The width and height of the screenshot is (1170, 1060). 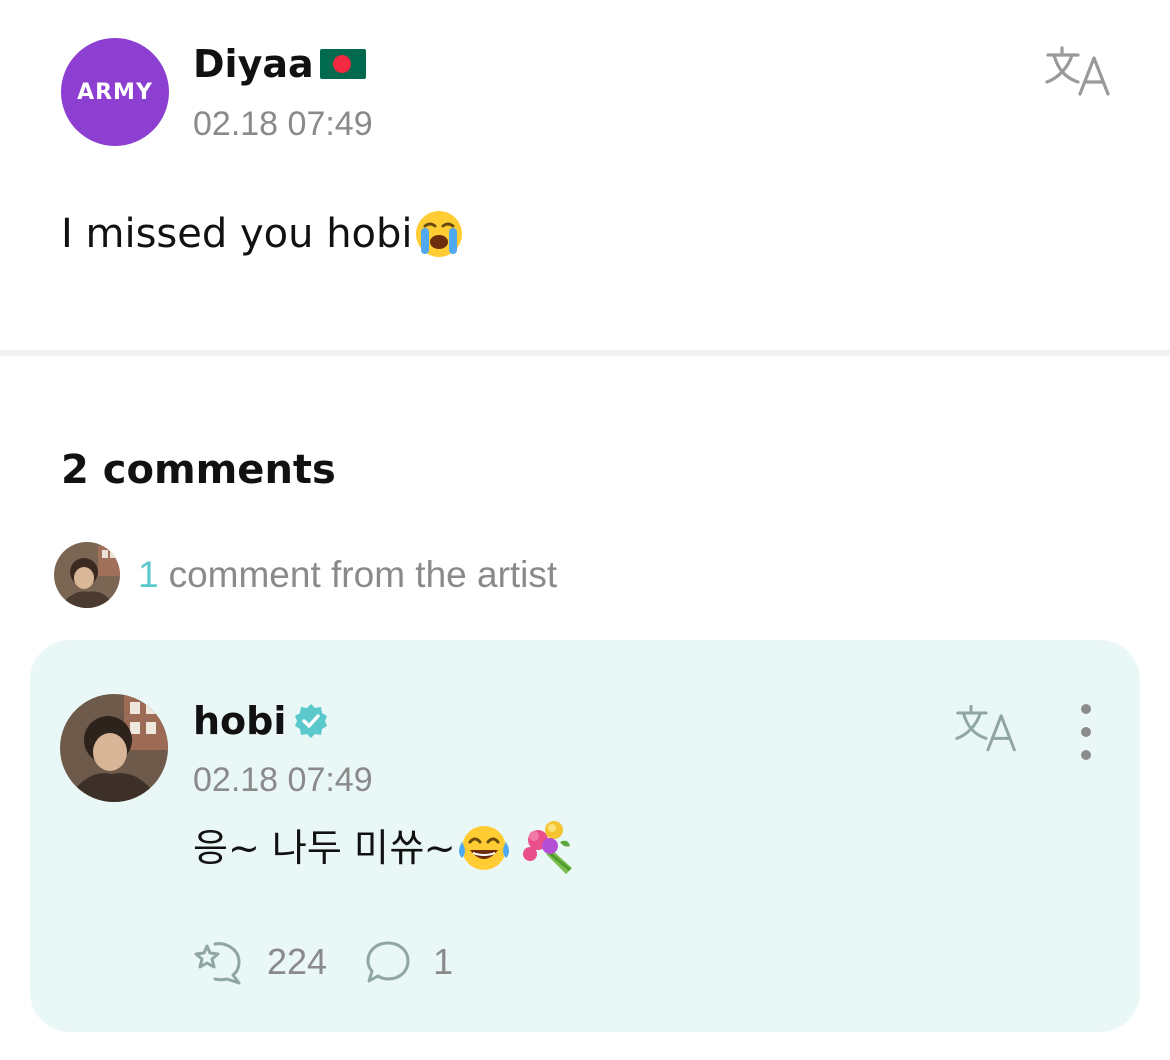 I want to click on artist-name: hobi, so click(x=239, y=721).